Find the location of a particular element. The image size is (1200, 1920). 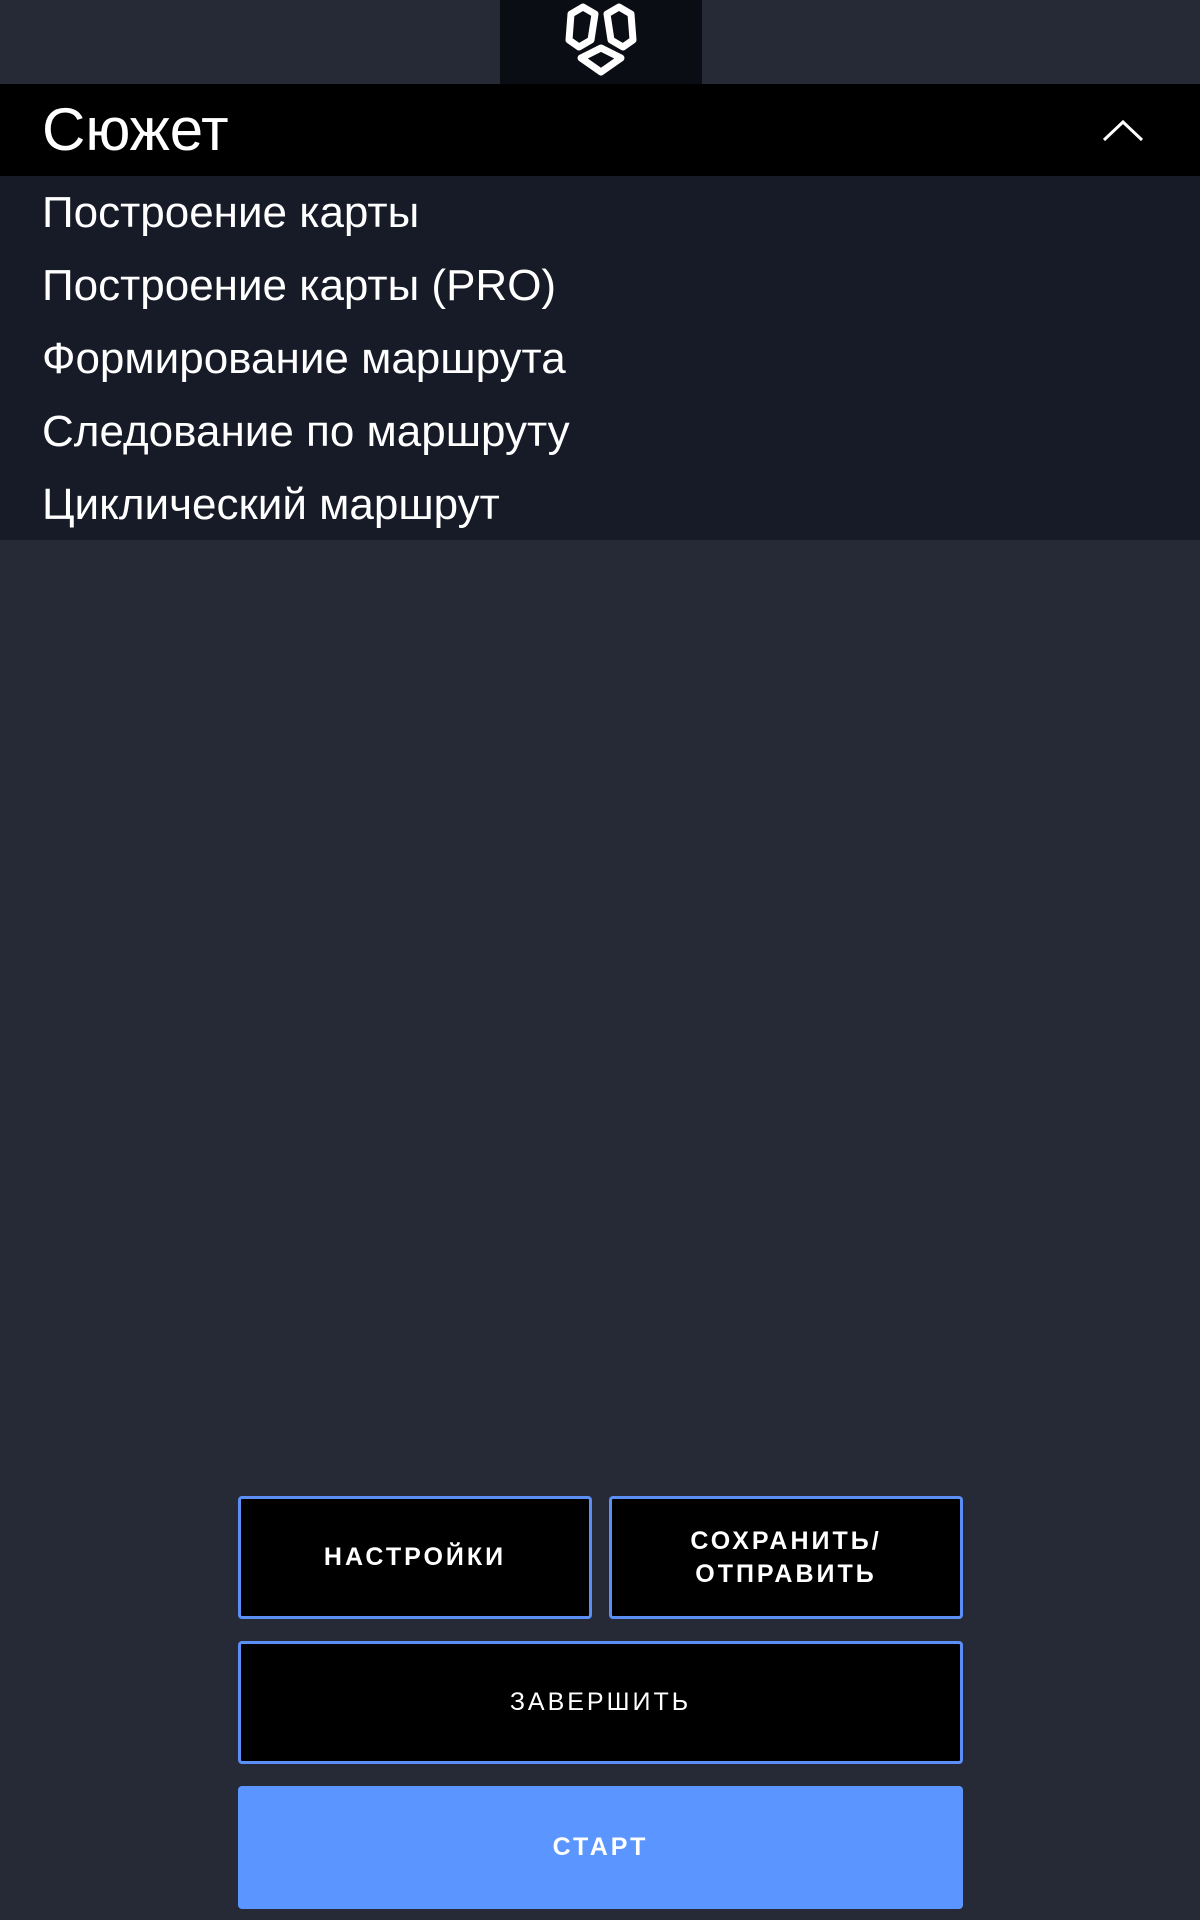

save-send-button: СОХРАНИТЬ/ ОТПРАВИТЬ is located at coordinates (786, 1557).